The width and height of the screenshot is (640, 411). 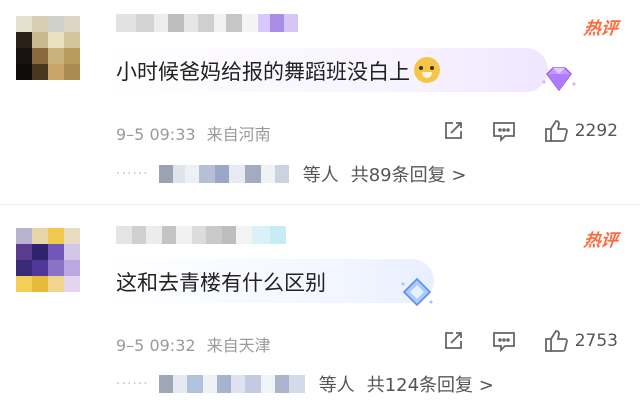 I want to click on reply-count-link: 共124条回复 >, so click(x=430, y=384).